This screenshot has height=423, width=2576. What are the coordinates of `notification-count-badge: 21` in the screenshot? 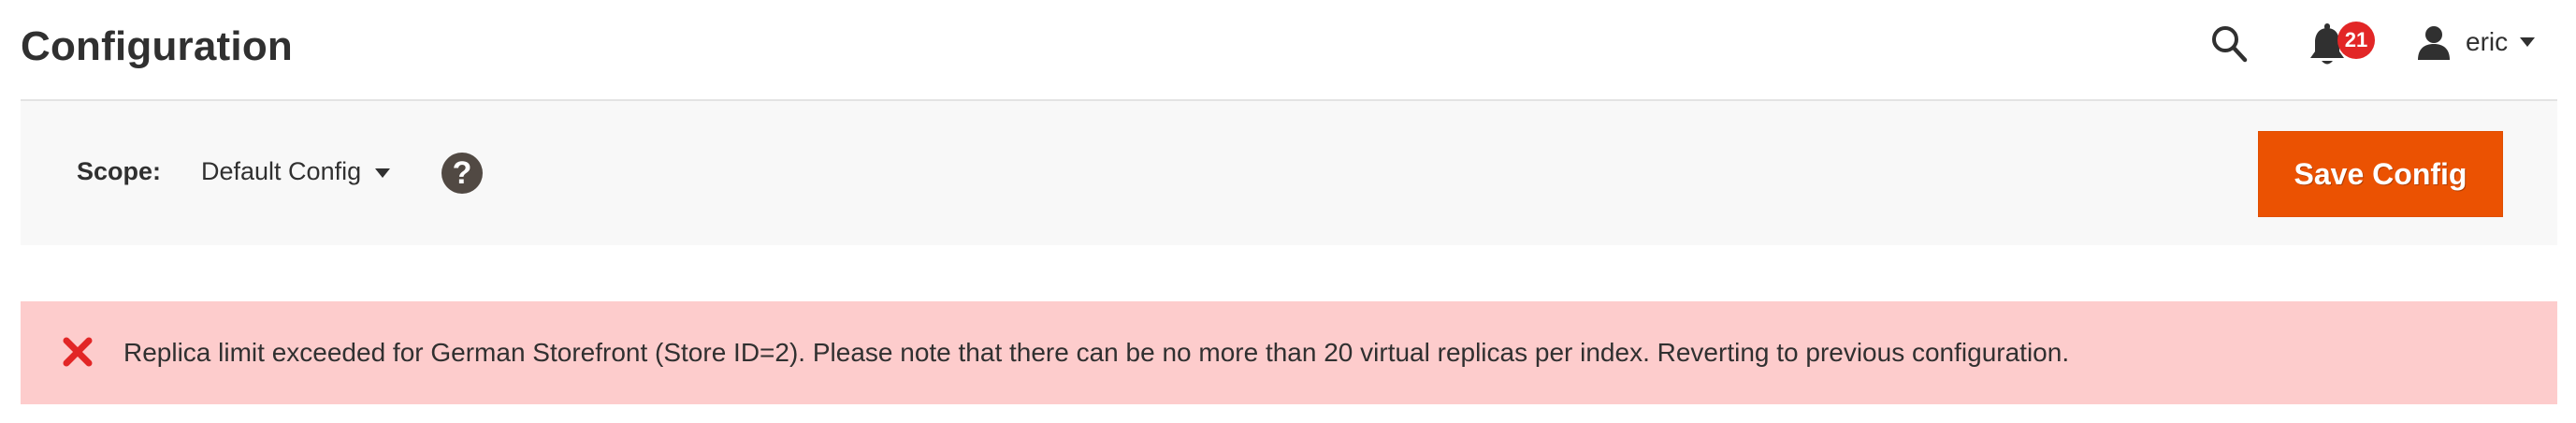 It's located at (2356, 40).